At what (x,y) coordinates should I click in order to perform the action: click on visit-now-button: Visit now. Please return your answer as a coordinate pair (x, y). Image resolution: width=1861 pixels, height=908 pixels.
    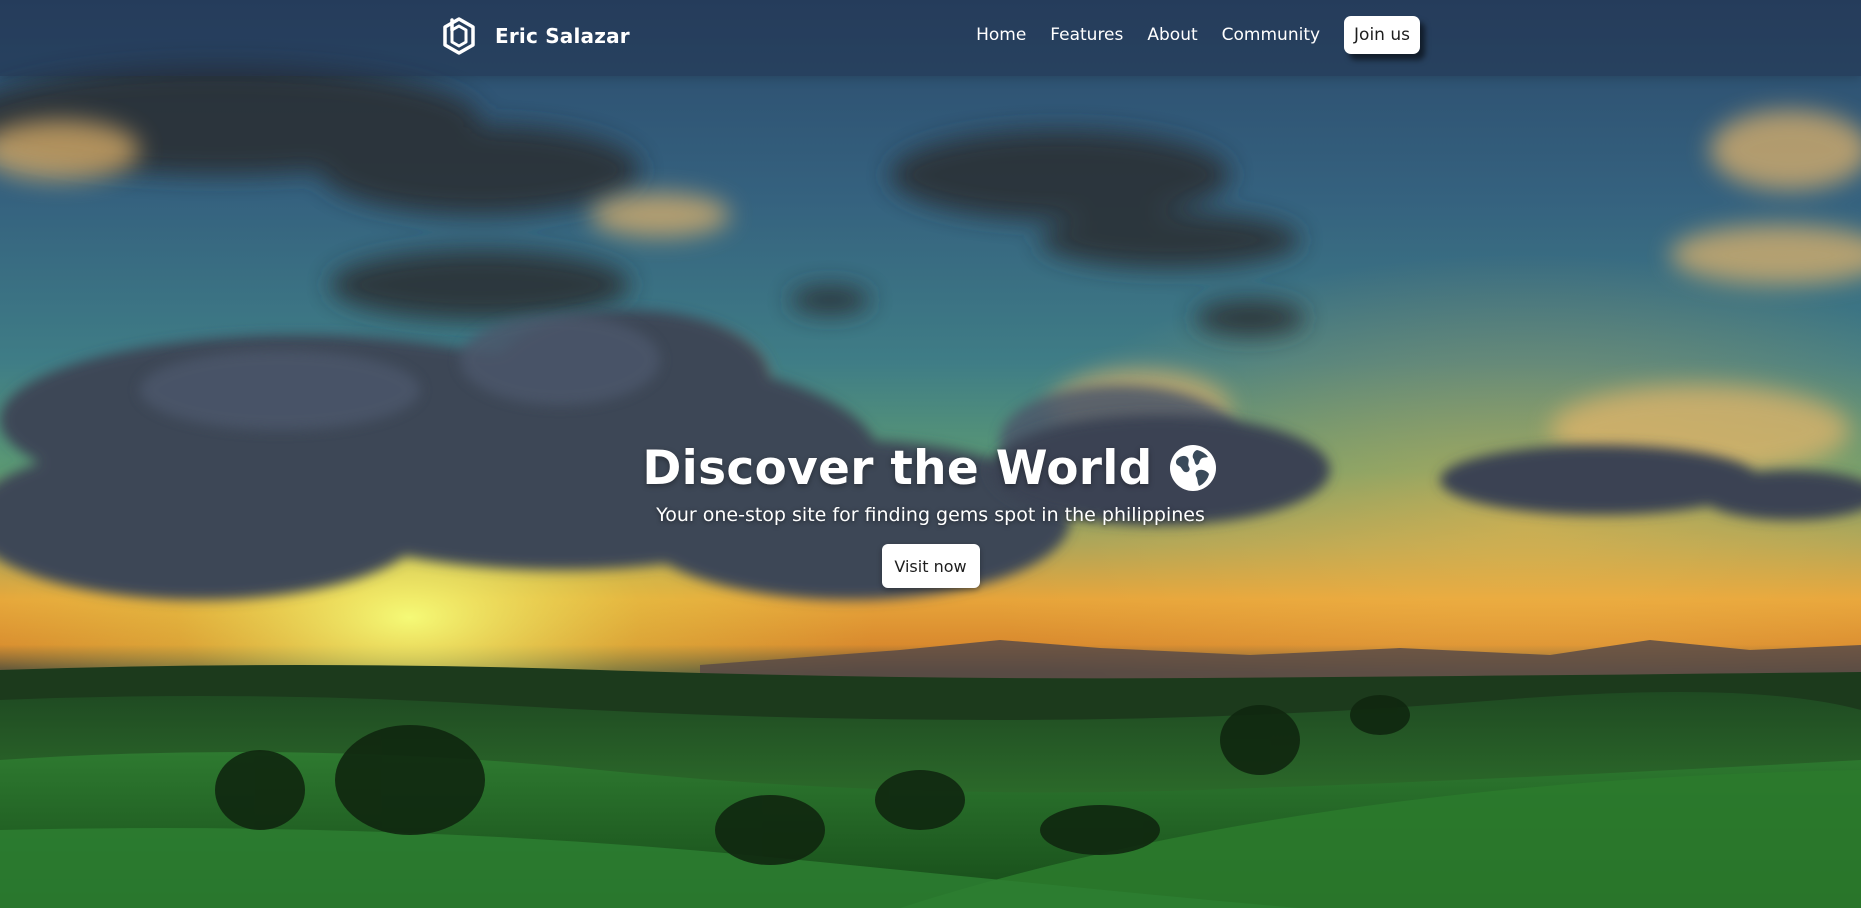
    Looking at the image, I should click on (930, 566).